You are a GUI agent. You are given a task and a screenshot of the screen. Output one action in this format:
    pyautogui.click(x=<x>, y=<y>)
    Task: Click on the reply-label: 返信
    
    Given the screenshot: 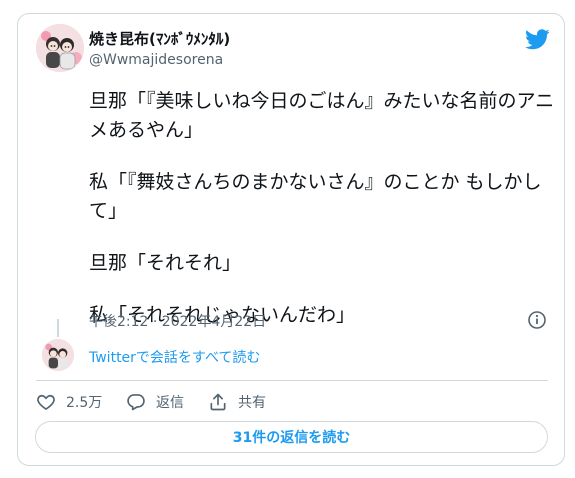 What is the action you would take?
    pyautogui.click(x=170, y=403)
    